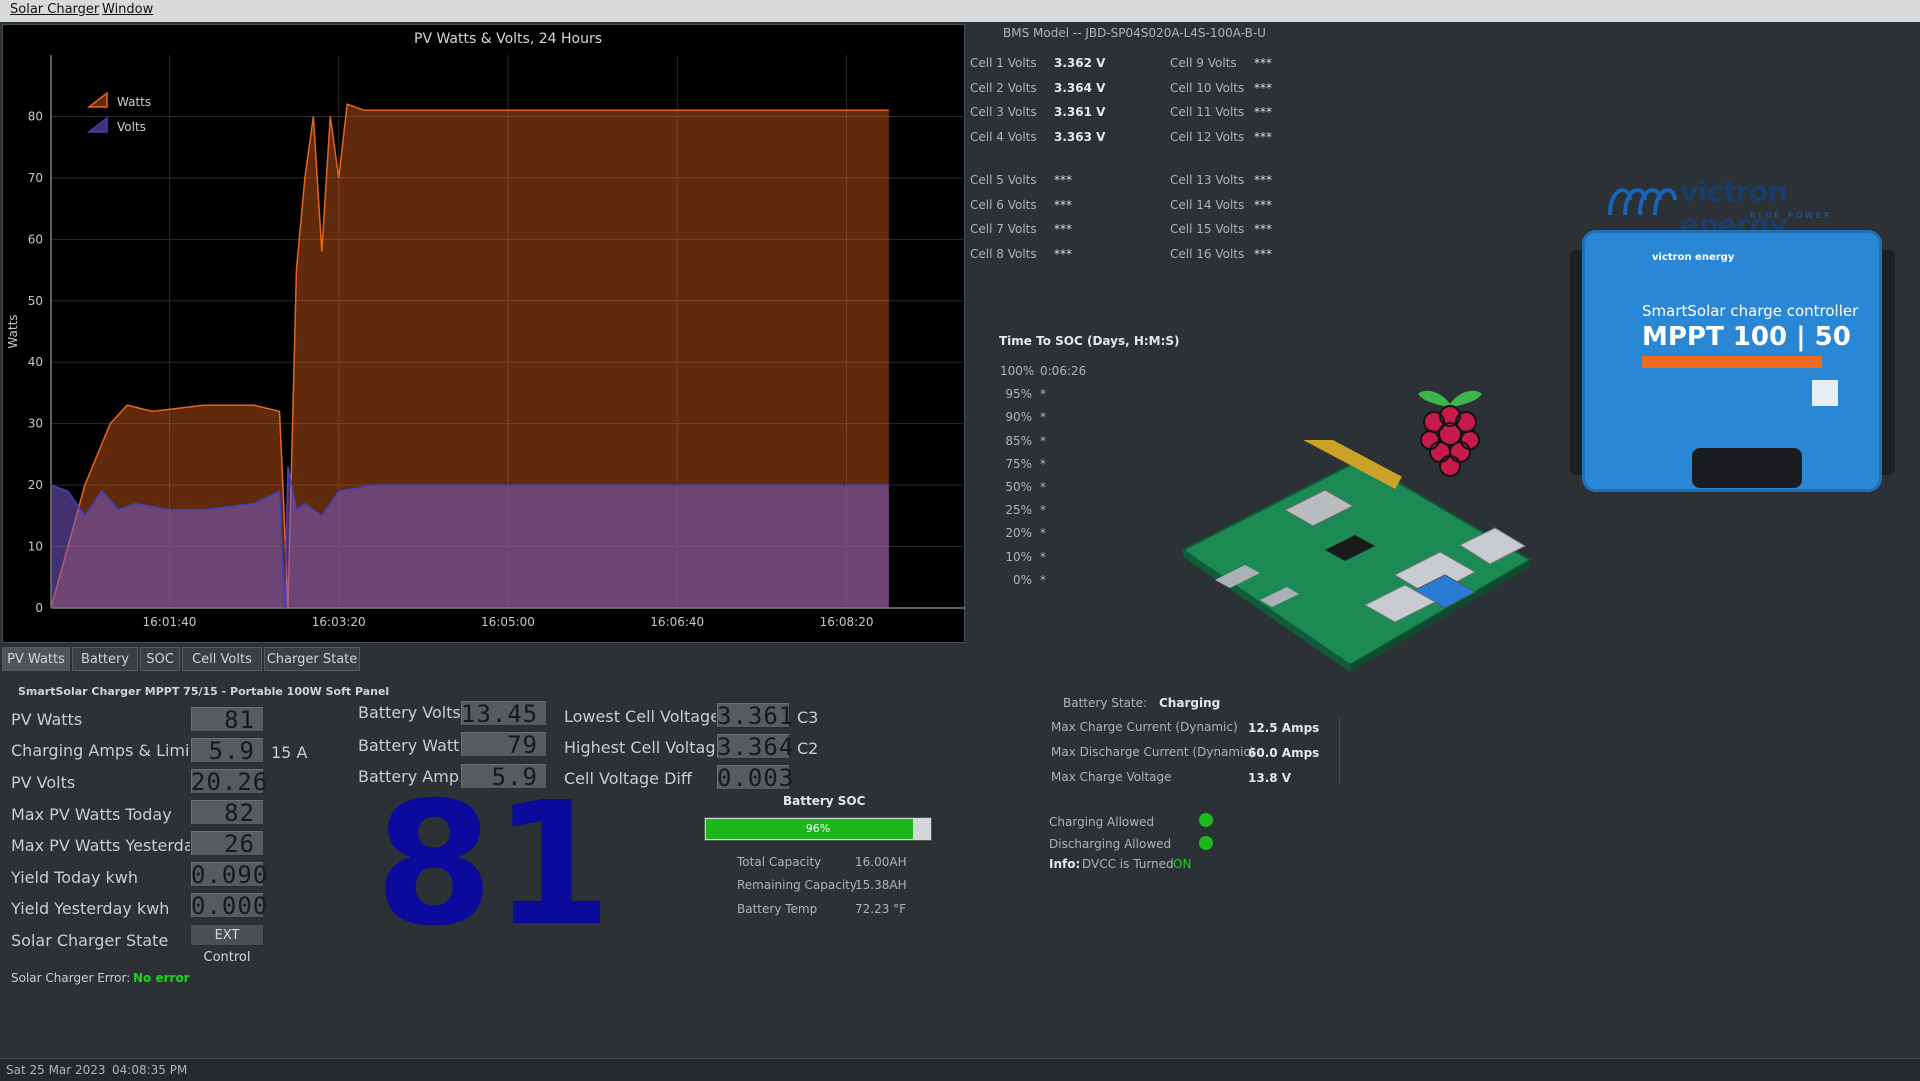 The width and height of the screenshot is (1920, 1081). I want to click on battery-soc-title: Battery SOC, so click(824, 801).